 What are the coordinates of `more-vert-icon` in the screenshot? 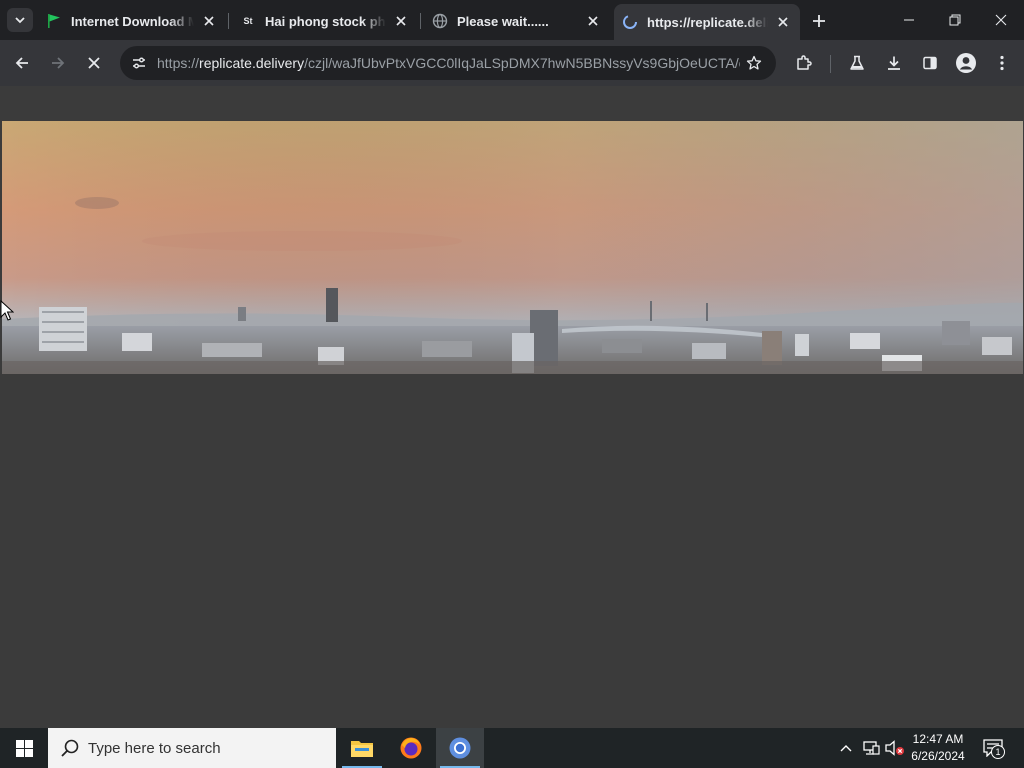 It's located at (1002, 63).